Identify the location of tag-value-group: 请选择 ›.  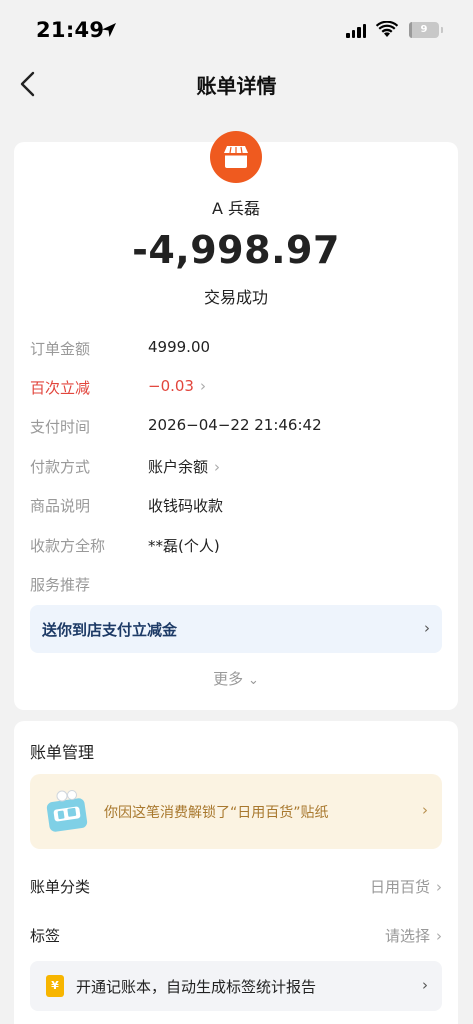
(413, 935).